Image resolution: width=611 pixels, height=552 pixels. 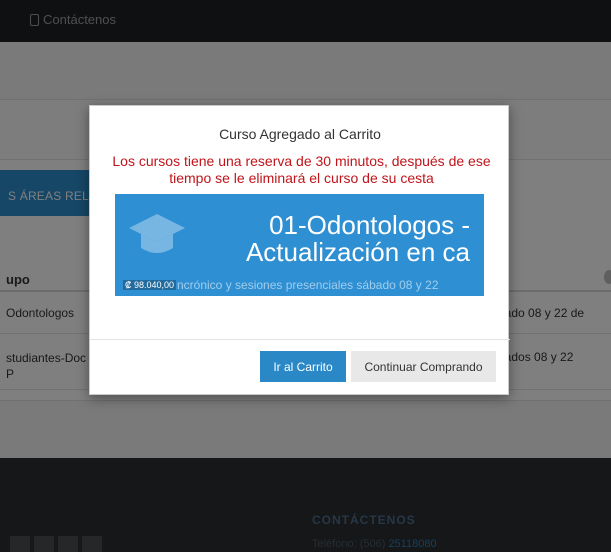 I want to click on go-to-cart-button: Ir al Carrito, so click(x=303, y=366).